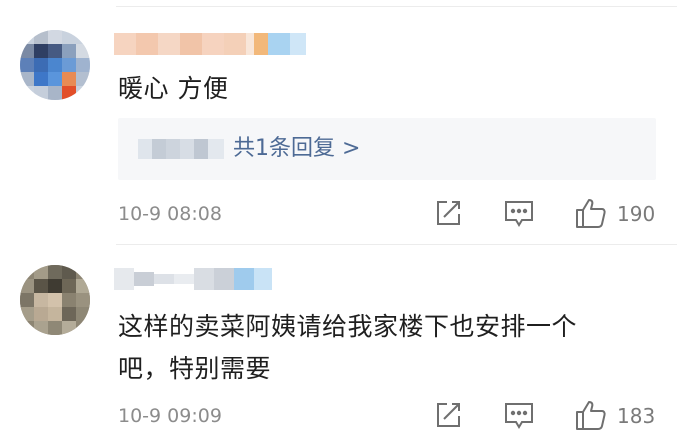  Describe the element at coordinates (195, 368) in the screenshot. I see `comment-text-line-2: 吧，特别需要` at that location.